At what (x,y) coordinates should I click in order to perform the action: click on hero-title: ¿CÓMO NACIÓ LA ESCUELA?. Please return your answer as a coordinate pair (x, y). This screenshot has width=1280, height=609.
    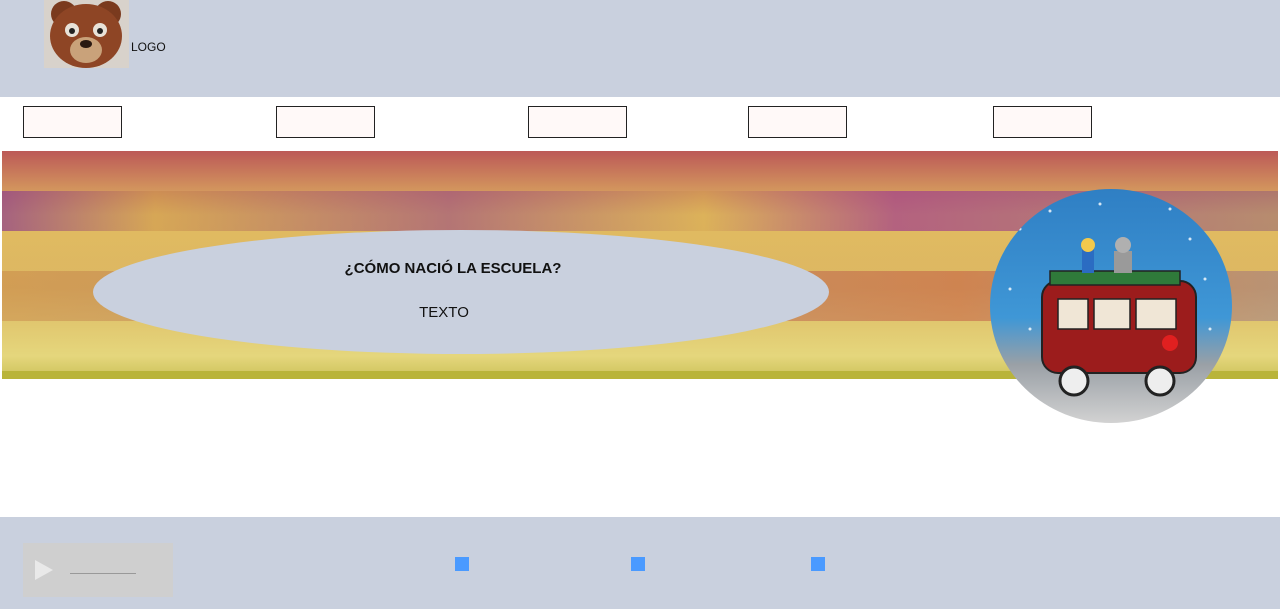
    Looking at the image, I should click on (453, 268).